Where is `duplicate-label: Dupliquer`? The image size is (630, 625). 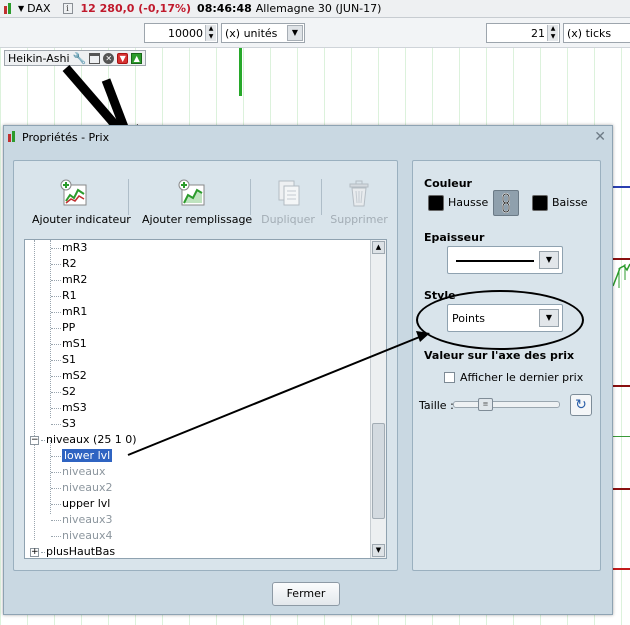 duplicate-label: Dupliquer is located at coordinates (288, 219).